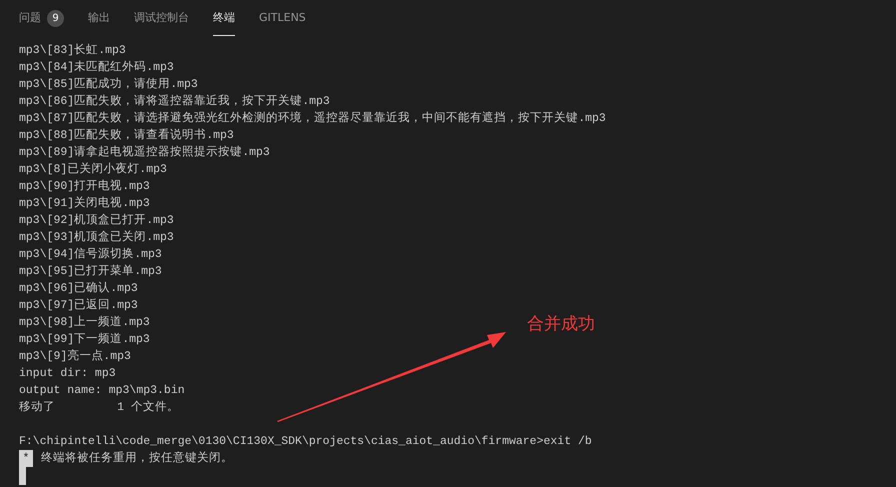 The height and width of the screenshot is (487, 896). What do you see at coordinates (84, 186) in the screenshot?
I see `terminal-line: mp3\[90]打开电视.mp3` at bounding box center [84, 186].